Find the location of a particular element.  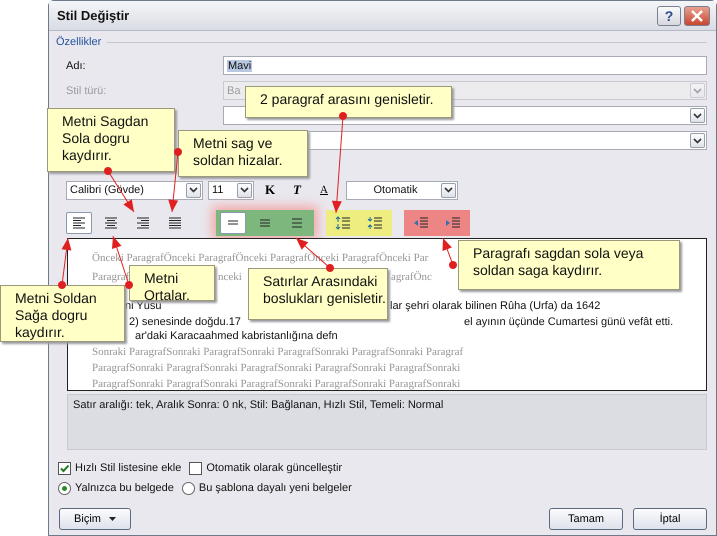

field-label: Stil türü: is located at coordinates (87, 90).